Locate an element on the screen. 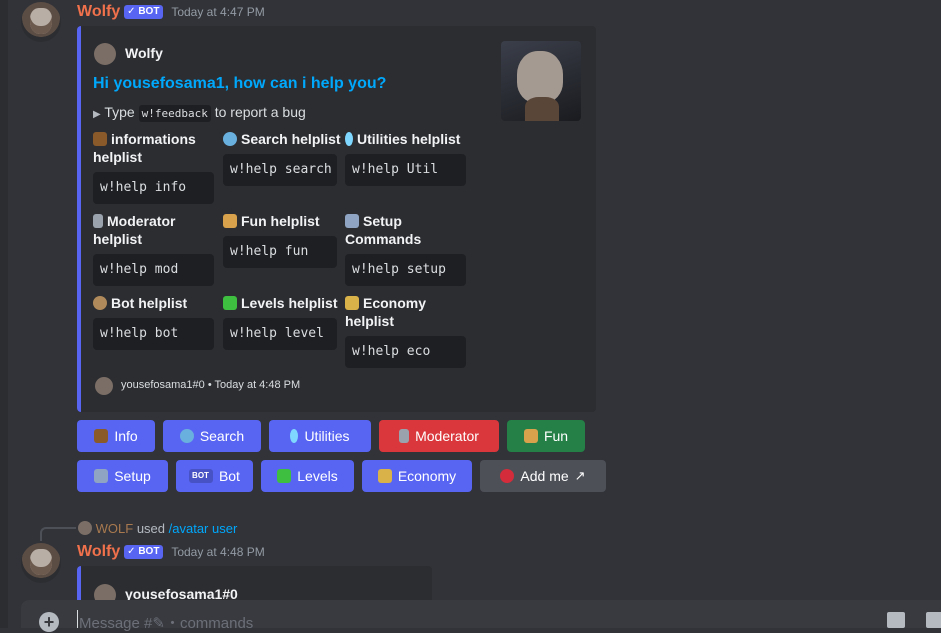 The height and width of the screenshot is (633, 941). field-moderator-name: Moderator helplist is located at coordinates (134, 230).